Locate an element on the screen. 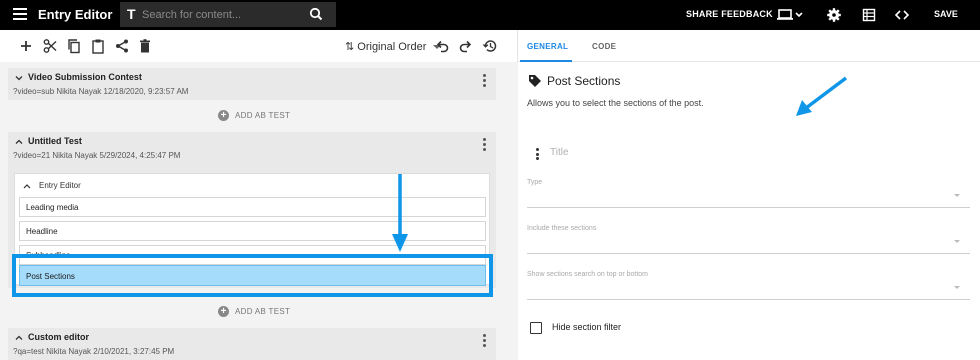 Image resolution: width=980 pixels, height=360 pixels. undo-button is located at coordinates (442, 46).